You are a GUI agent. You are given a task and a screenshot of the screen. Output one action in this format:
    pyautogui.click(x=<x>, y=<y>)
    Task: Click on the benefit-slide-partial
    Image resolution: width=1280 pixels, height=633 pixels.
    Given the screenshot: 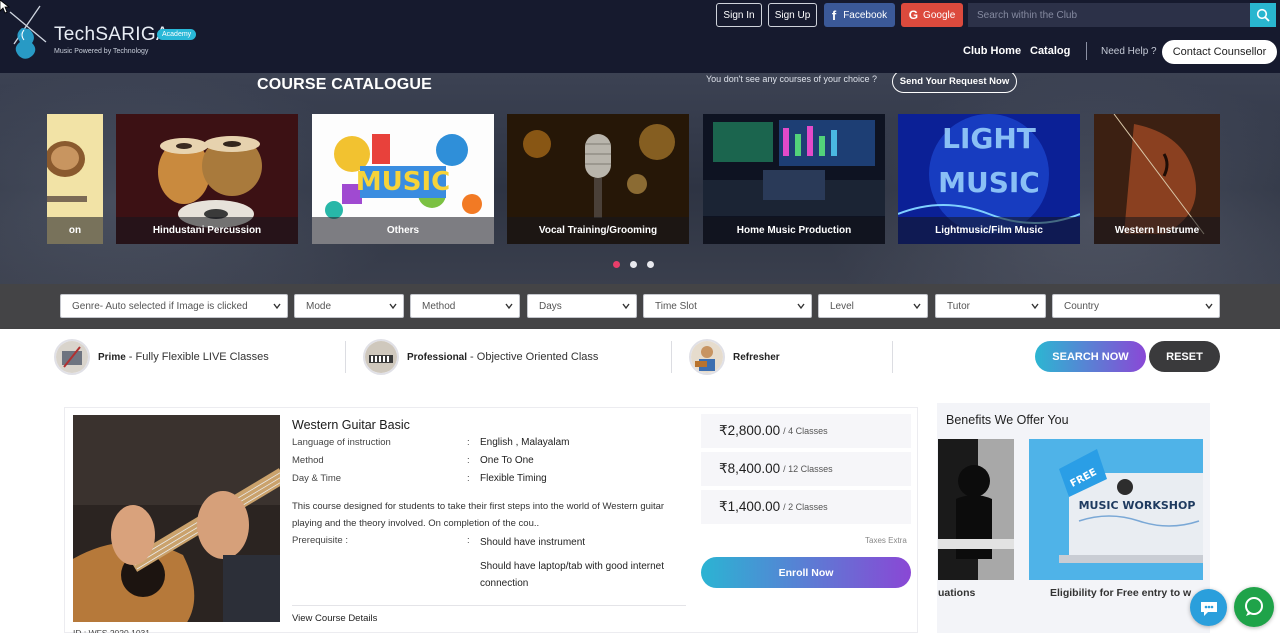 What is the action you would take?
    pyautogui.click(x=976, y=509)
    